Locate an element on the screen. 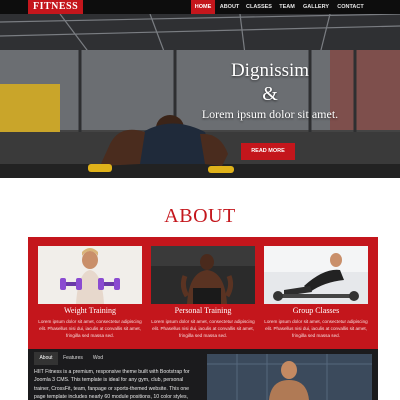  weight-training-image is located at coordinates (90, 275).